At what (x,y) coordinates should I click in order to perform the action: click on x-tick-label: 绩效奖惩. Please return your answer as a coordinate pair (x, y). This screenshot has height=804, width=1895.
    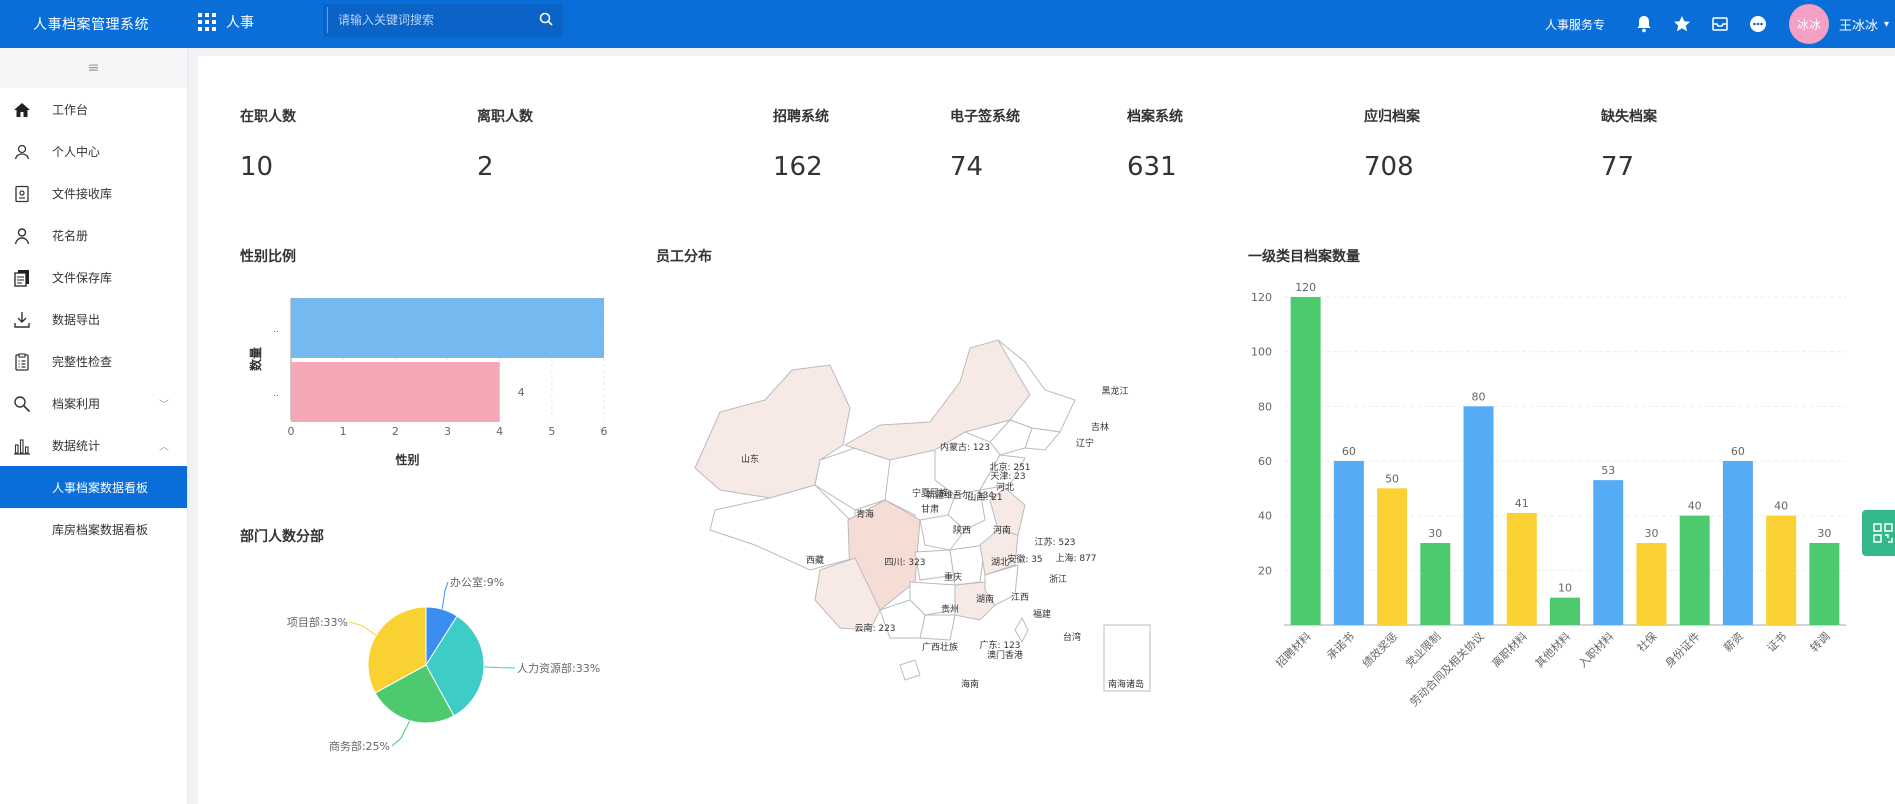
    Looking at the image, I should click on (1379, 649).